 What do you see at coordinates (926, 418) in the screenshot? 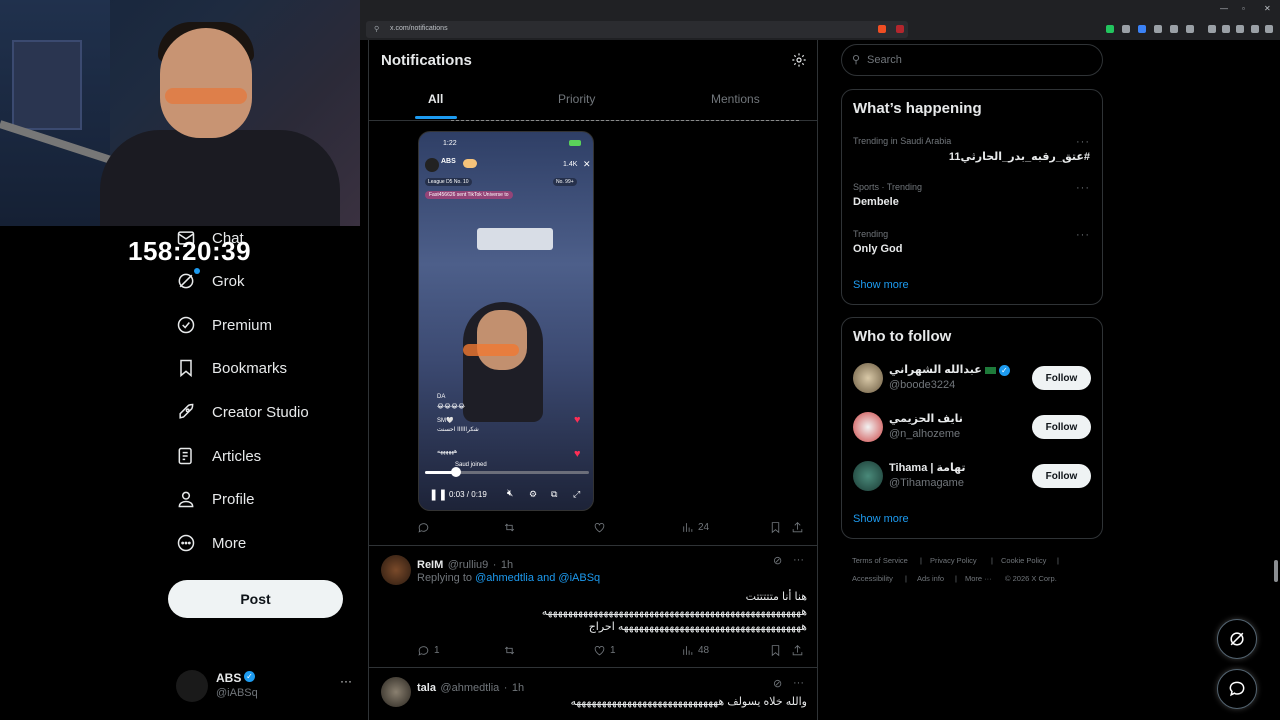
I see `follow-name: نايف الحزيمي` at bounding box center [926, 418].